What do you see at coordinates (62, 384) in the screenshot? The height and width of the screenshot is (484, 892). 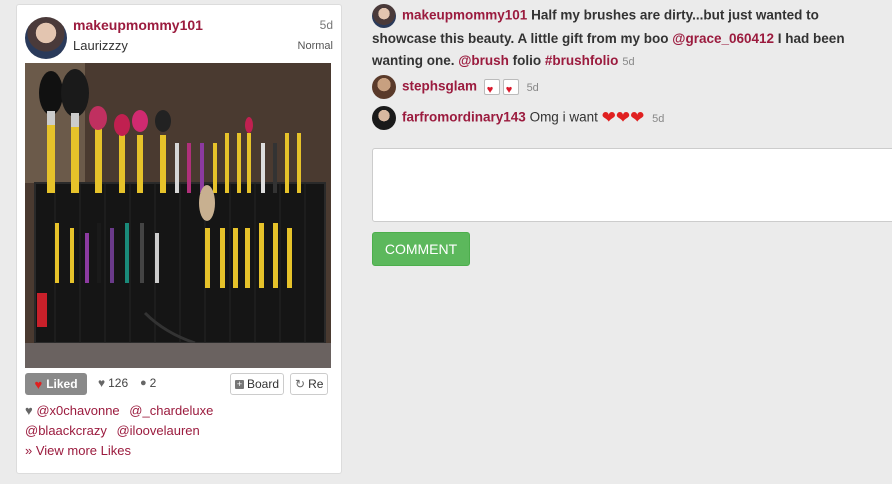 I see `liked-label: Liked` at bounding box center [62, 384].